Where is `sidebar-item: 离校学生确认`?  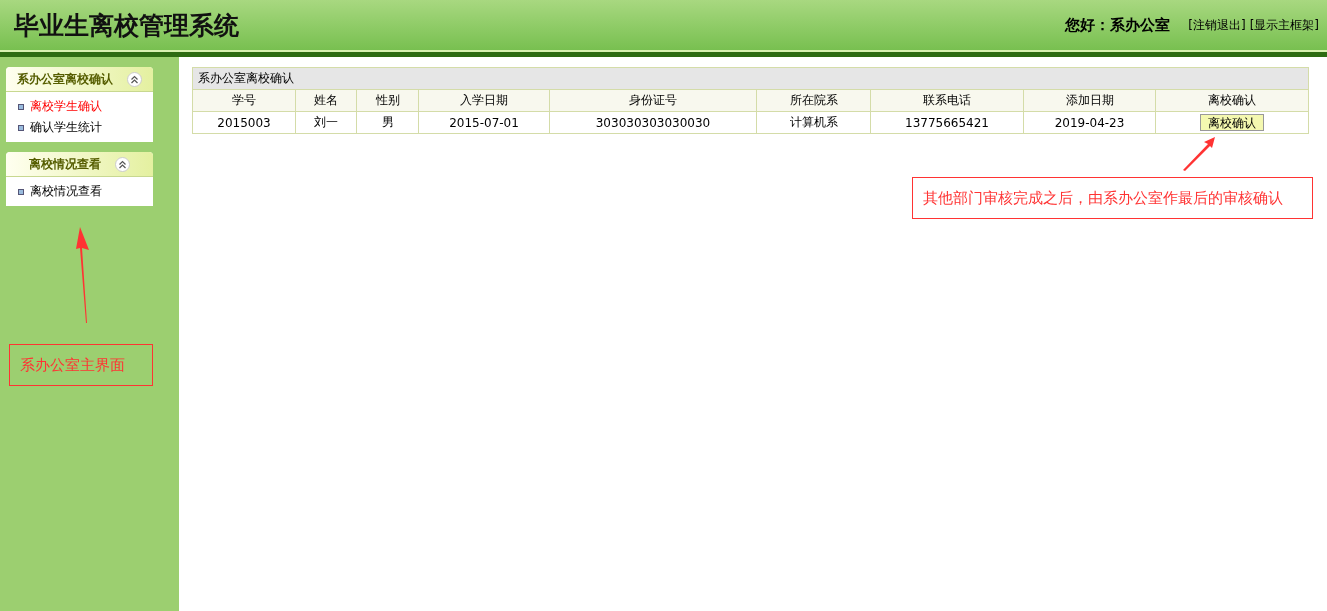 sidebar-item: 离校学生确认 is located at coordinates (66, 106).